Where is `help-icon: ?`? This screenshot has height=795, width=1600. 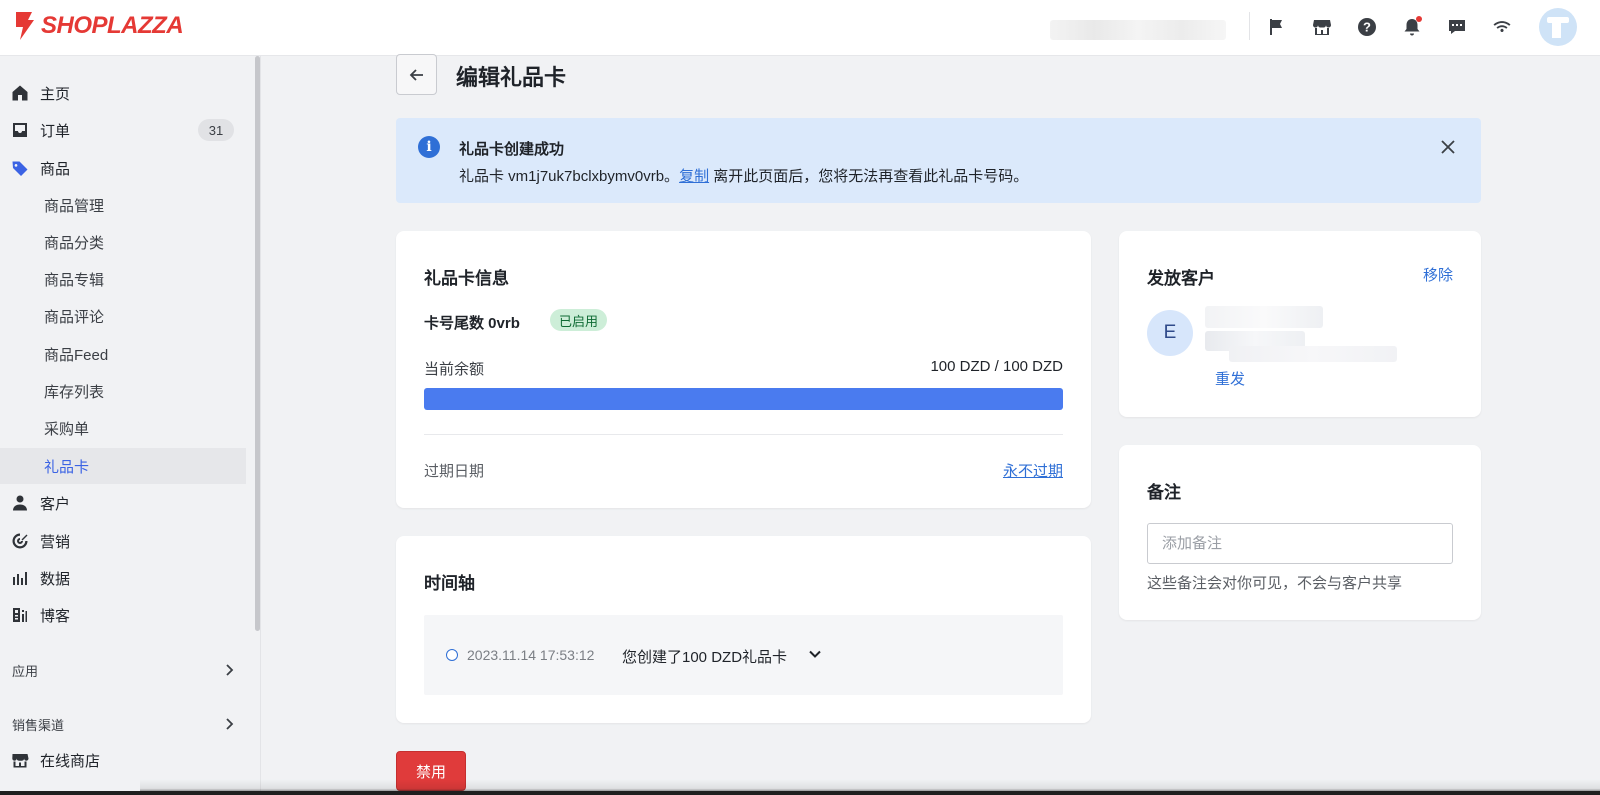
help-icon: ? is located at coordinates (1367, 27).